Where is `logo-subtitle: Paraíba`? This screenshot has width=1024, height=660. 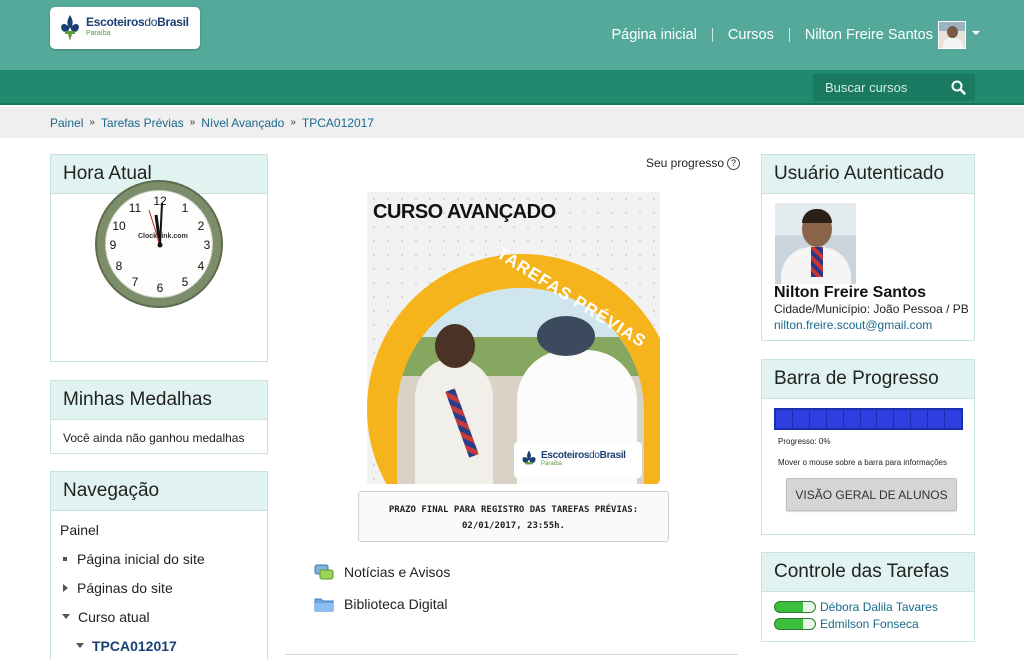
logo-subtitle: Paraíba is located at coordinates (98, 33).